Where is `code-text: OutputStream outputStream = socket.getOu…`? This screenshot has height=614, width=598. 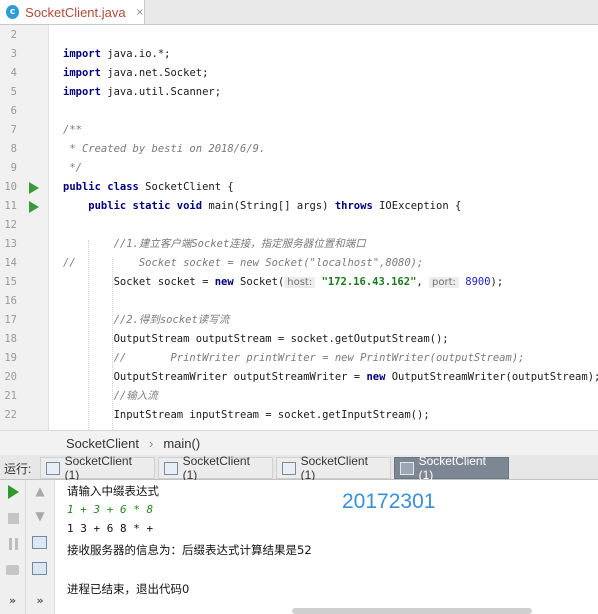 code-text: OutputStream outputStream = socket.getOu… is located at coordinates (256, 339).